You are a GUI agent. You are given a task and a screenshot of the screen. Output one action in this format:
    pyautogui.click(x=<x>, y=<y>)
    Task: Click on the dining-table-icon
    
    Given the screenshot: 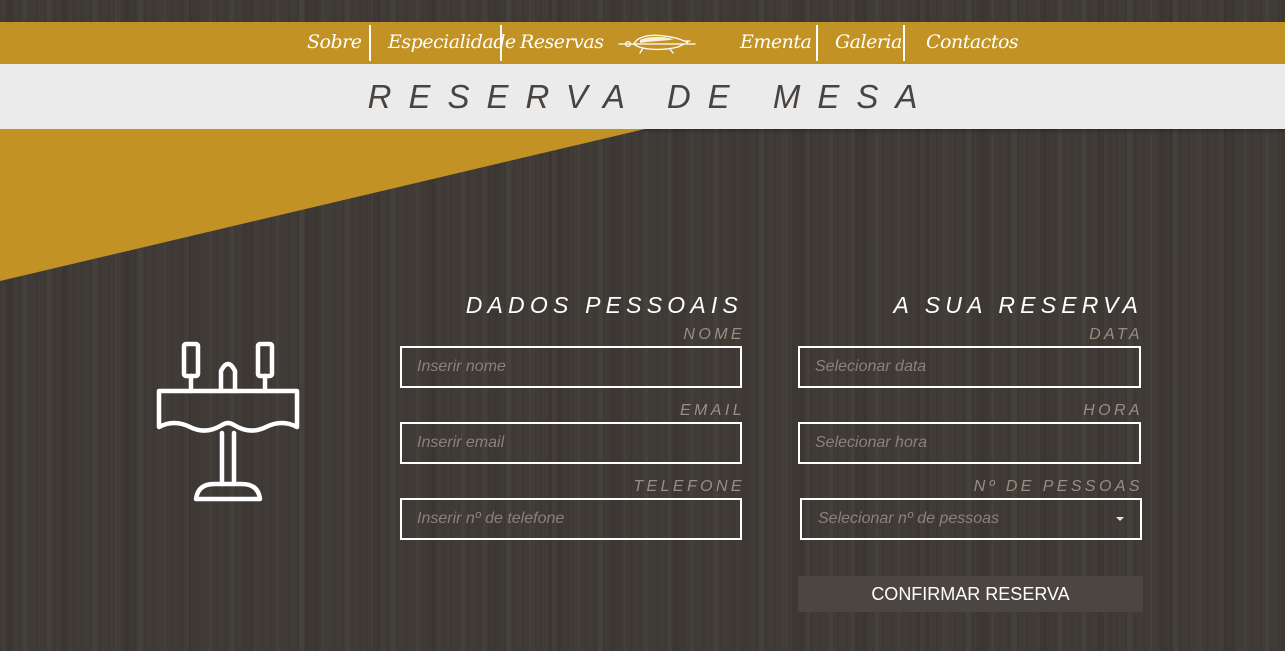 What is the action you would take?
    pyautogui.click(x=228, y=421)
    